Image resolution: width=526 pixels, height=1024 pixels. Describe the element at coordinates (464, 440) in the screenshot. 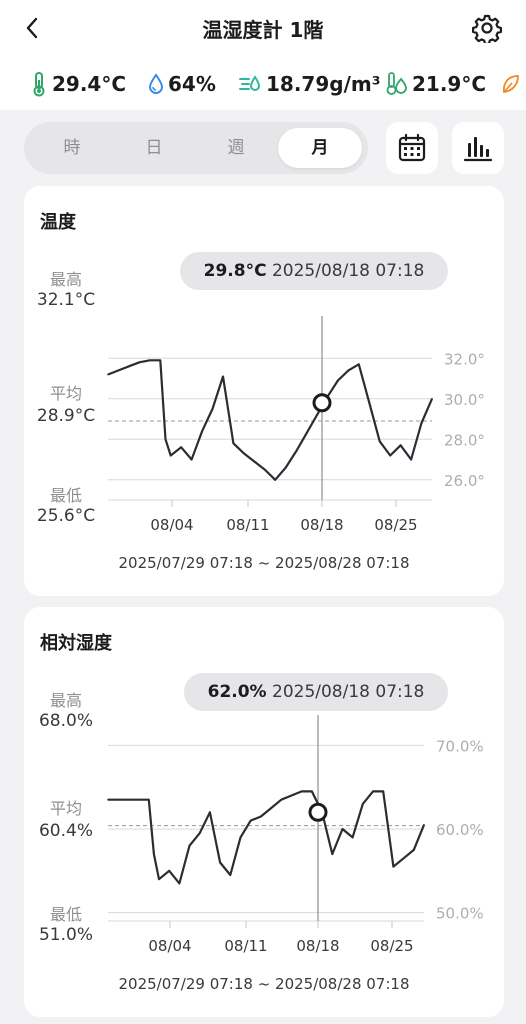

I see `y-tick-label: 28.0°` at that location.